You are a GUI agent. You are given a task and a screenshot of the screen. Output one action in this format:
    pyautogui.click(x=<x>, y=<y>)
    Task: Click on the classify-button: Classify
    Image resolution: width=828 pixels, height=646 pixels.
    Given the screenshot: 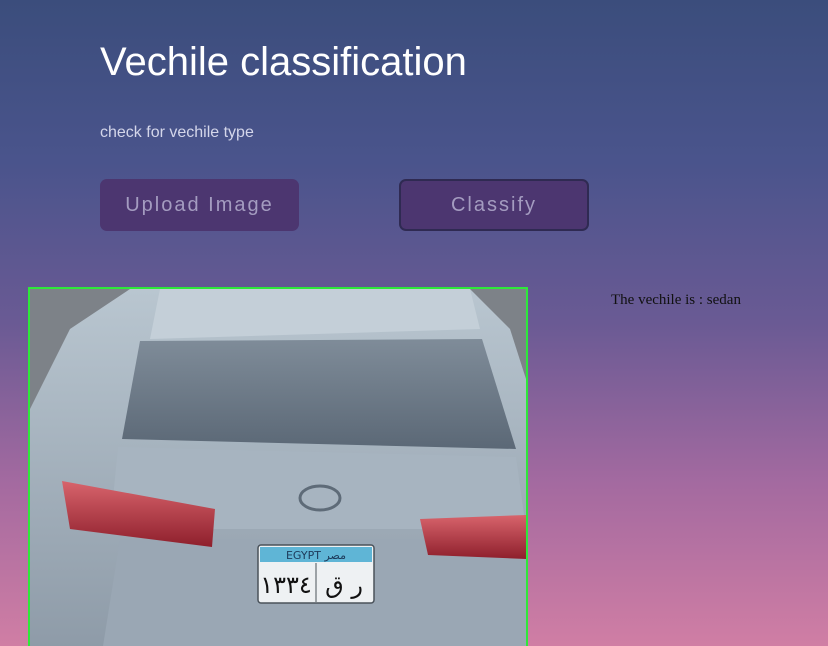 What is the action you would take?
    pyautogui.click(x=494, y=205)
    